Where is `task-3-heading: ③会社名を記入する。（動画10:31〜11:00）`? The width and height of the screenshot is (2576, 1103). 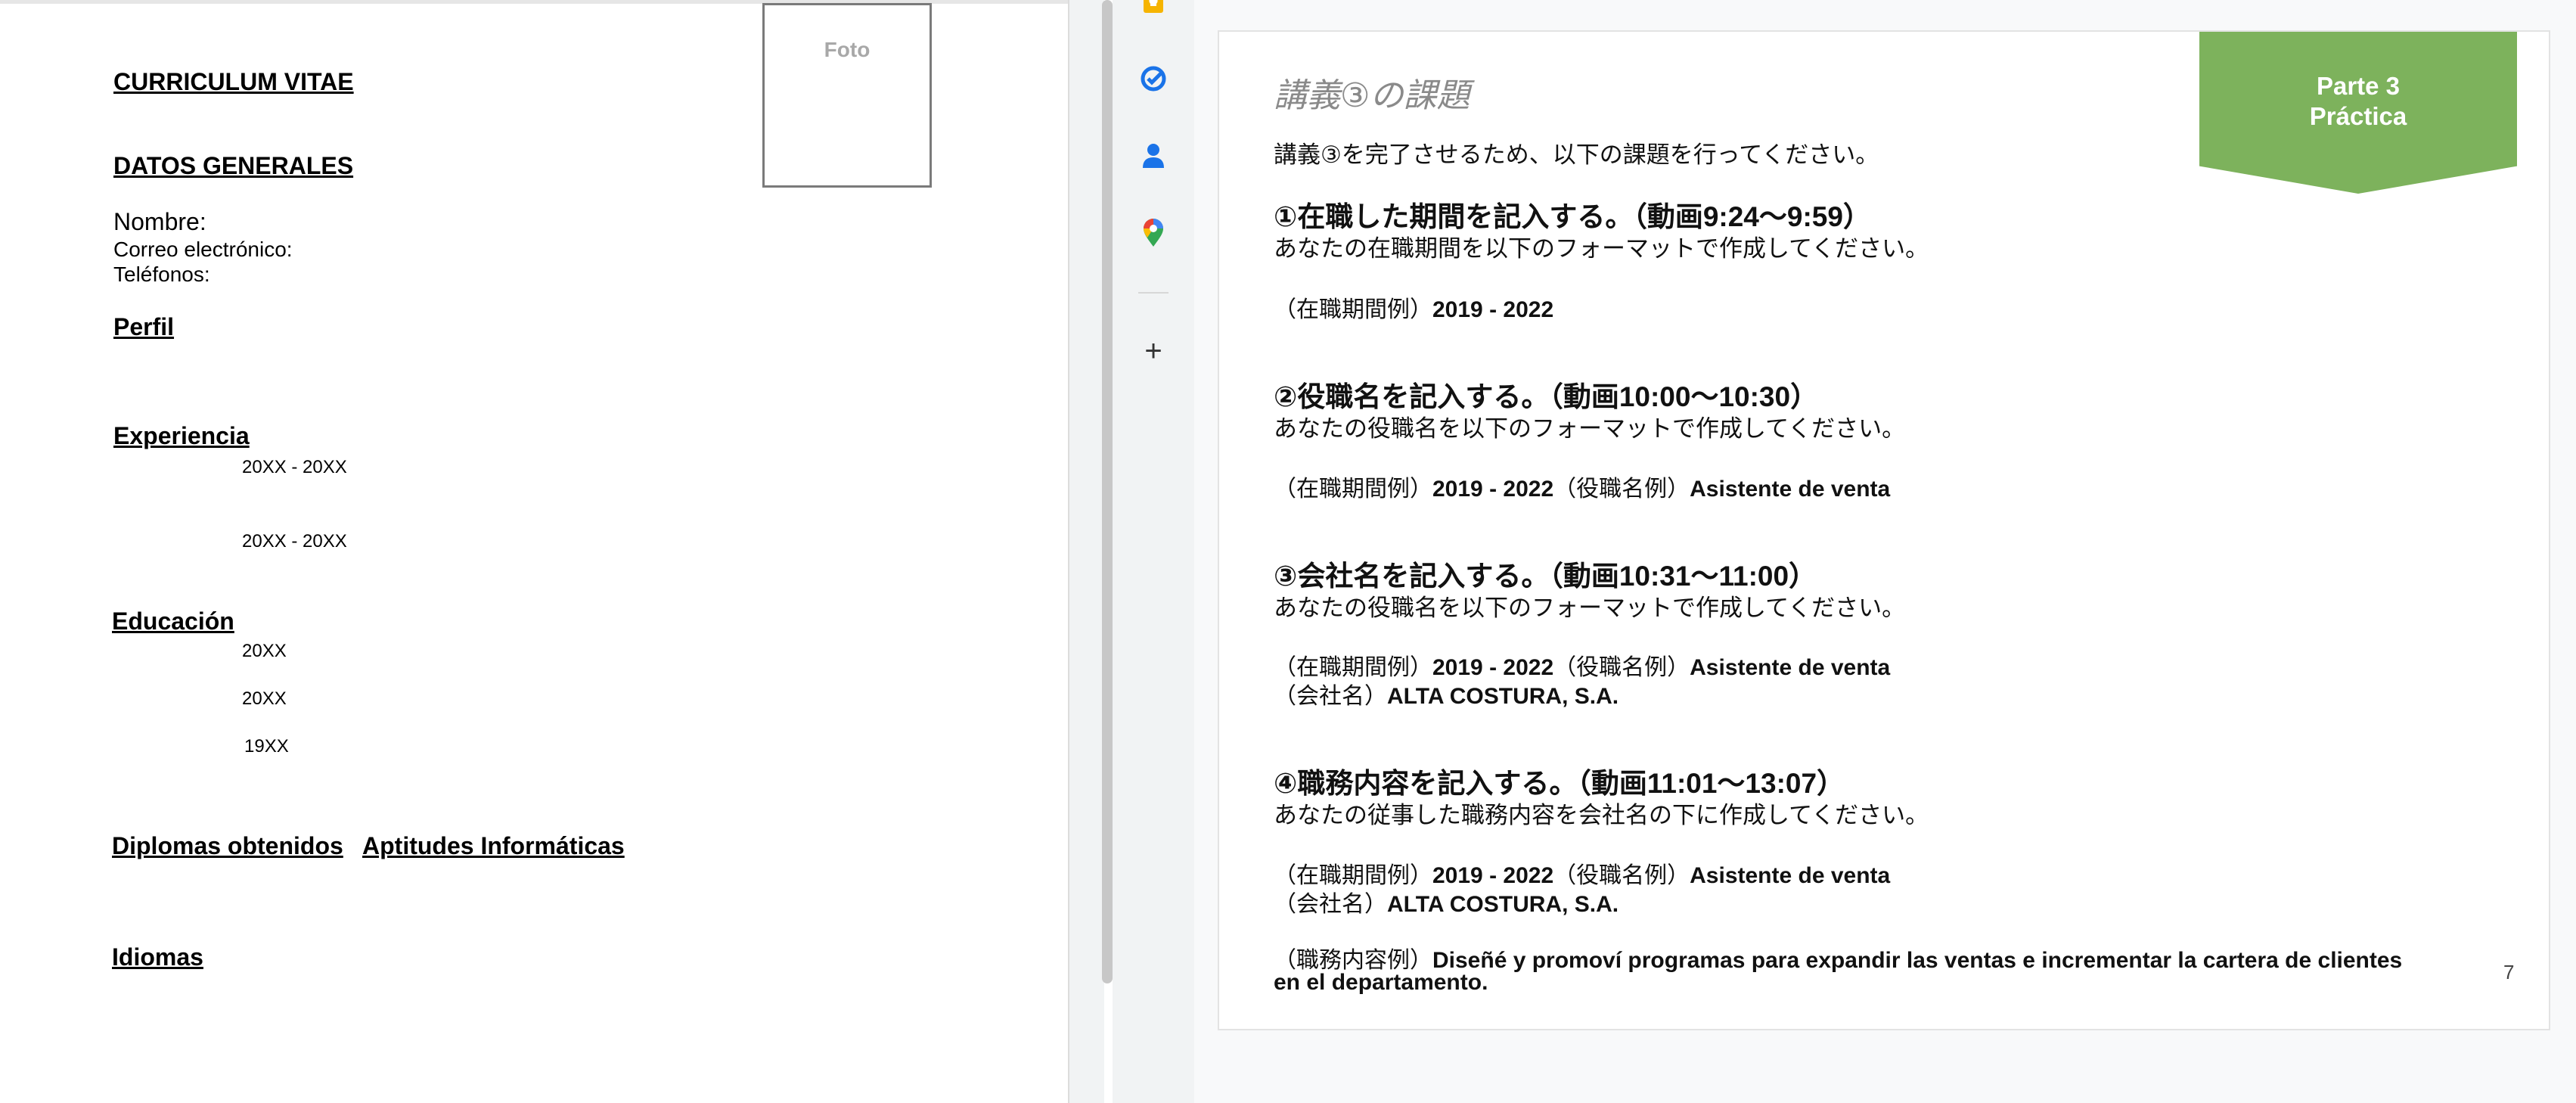
task-3-heading: ③会社名を記入する。（動画10:31〜11:00） is located at coordinates (1545, 576).